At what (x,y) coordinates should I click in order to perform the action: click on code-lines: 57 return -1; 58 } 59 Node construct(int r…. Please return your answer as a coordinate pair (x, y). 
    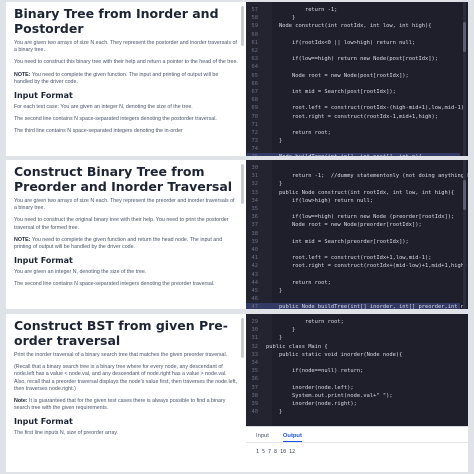
    Looking at the image, I should click on (357, 81).